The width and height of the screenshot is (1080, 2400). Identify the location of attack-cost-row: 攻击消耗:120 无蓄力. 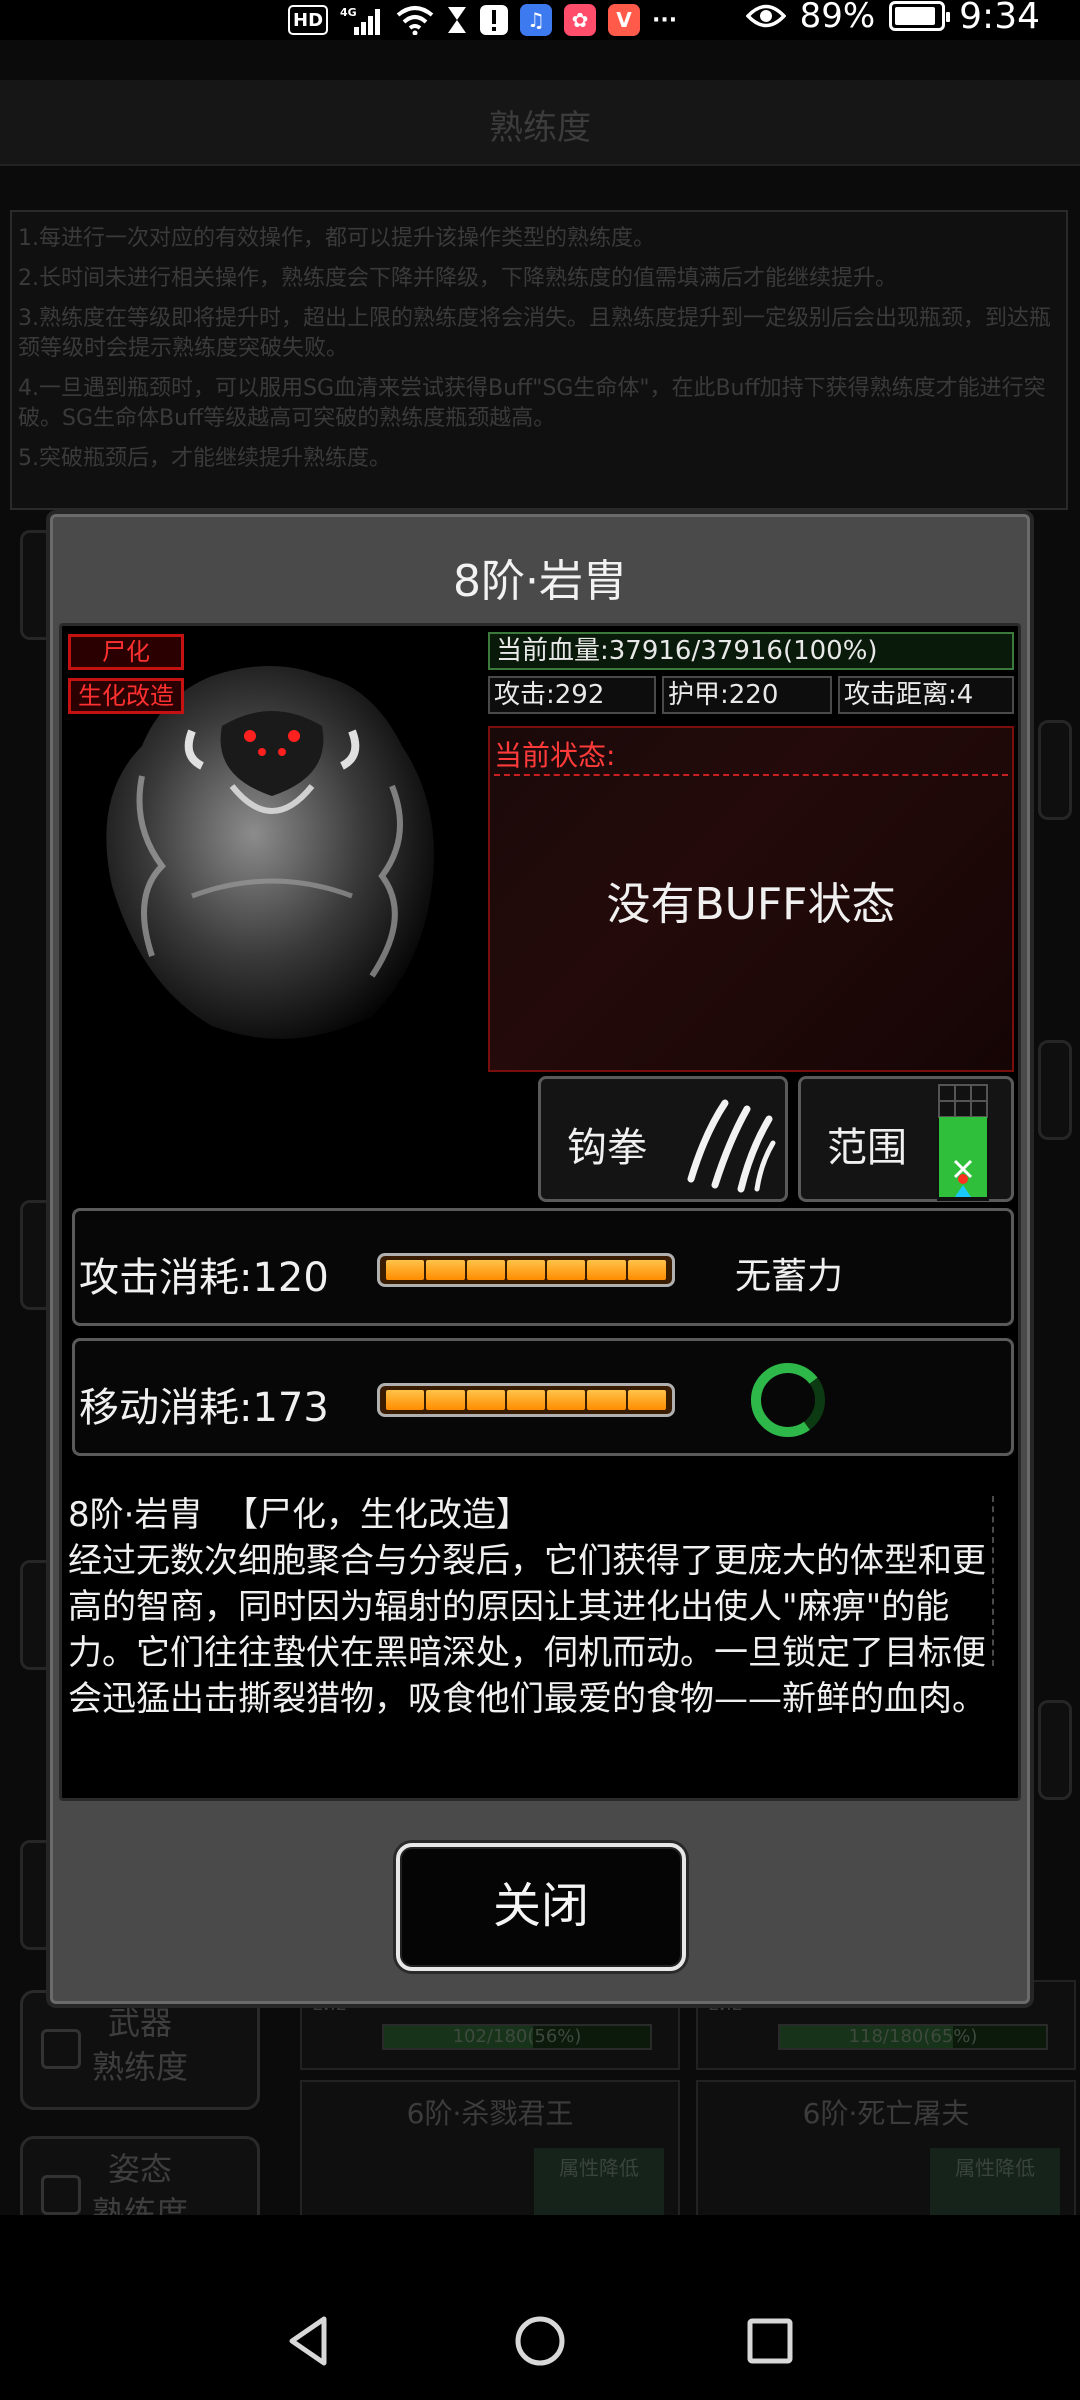
(543, 1267).